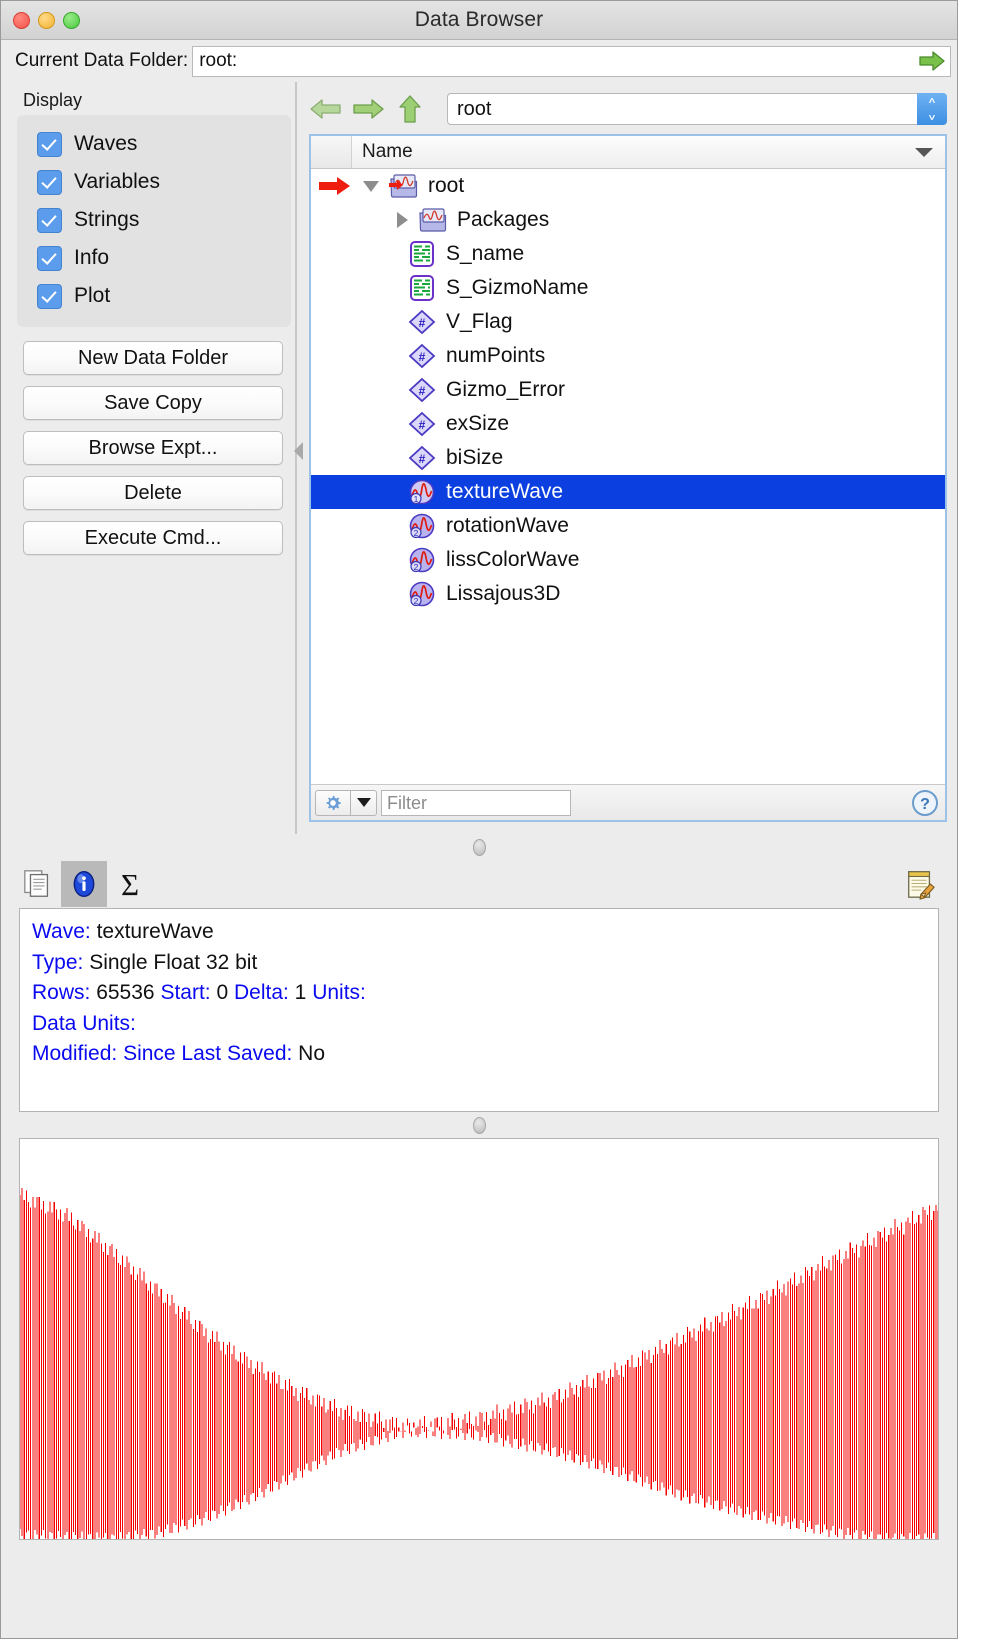 The height and width of the screenshot is (1641, 1000). Describe the element at coordinates (628, 186) in the screenshot. I see `tree-row-root: root` at that location.